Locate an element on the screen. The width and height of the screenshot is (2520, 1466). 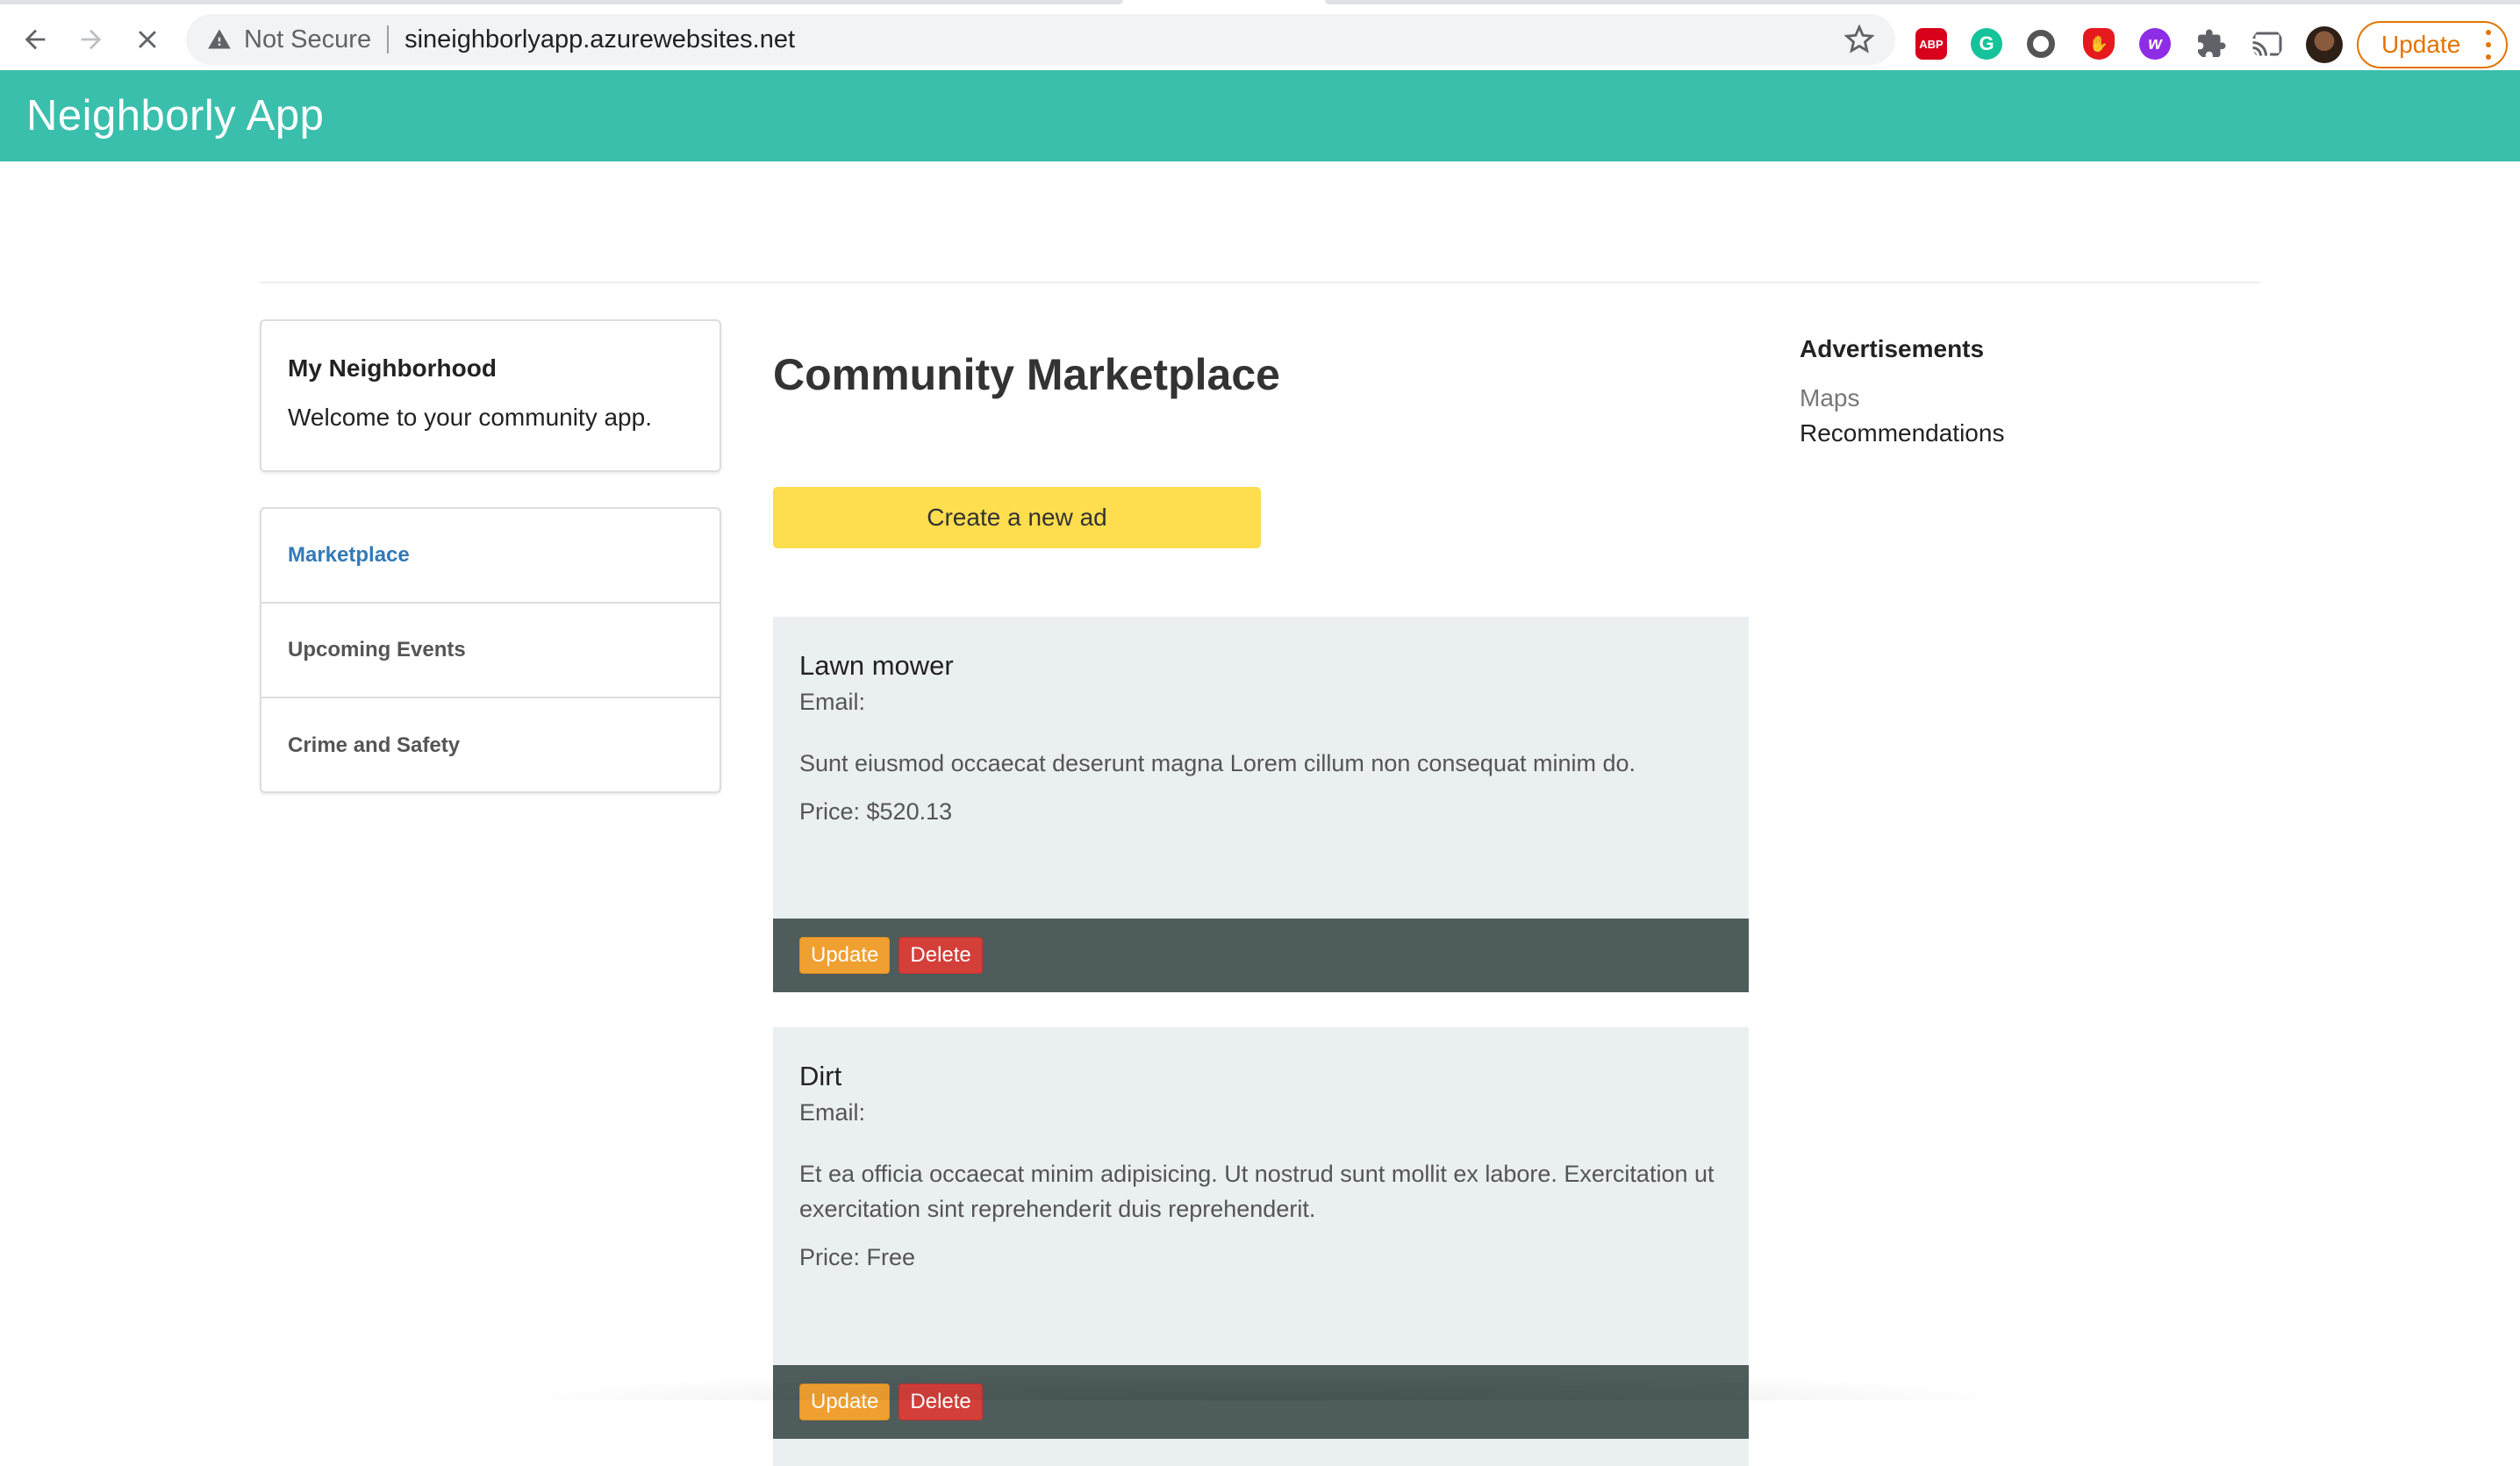
stop-loading-button is located at coordinates (147, 39).